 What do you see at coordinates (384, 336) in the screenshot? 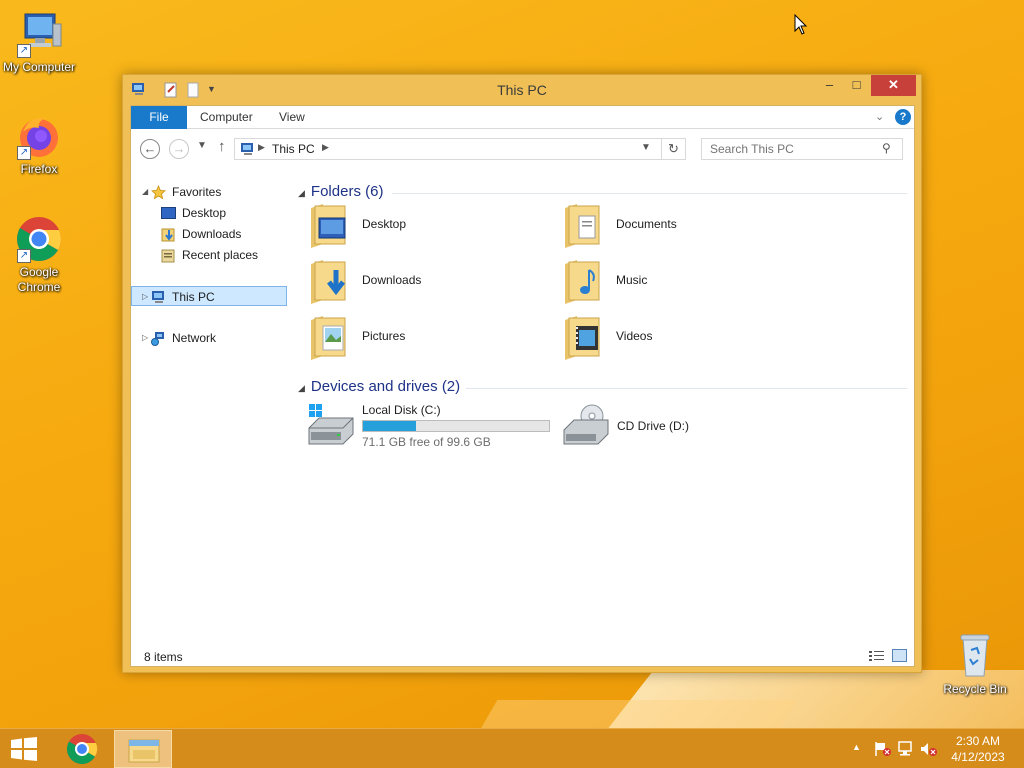
I see `folder-label: Pictures` at bounding box center [384, 336].